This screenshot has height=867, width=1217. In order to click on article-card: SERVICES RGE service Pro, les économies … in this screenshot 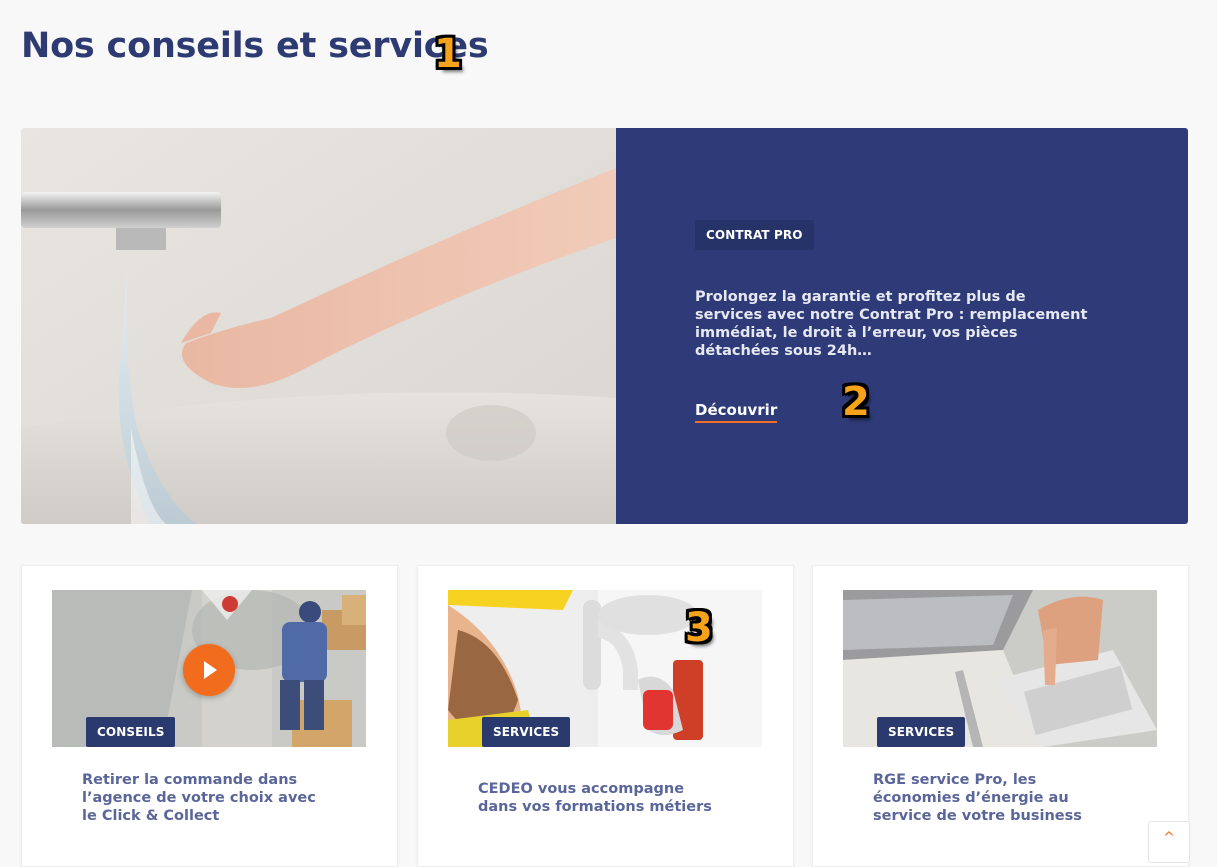, I will do `click(1000, 716)`.